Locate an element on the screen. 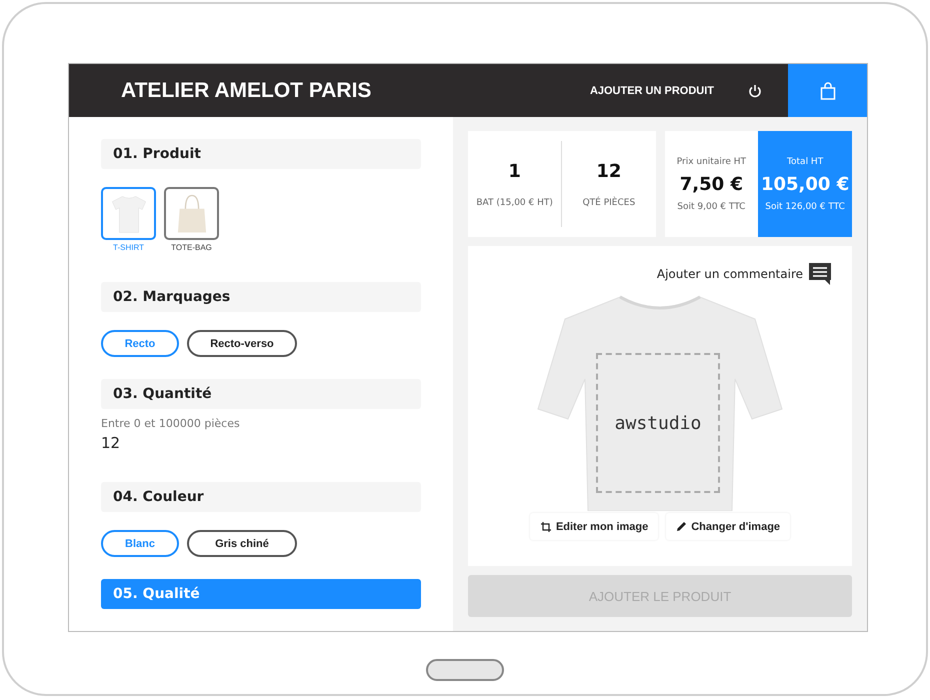 The height and width of the screenshot is (700, 930). section-header: 04. Couleur is located at coordinates (261, 497).